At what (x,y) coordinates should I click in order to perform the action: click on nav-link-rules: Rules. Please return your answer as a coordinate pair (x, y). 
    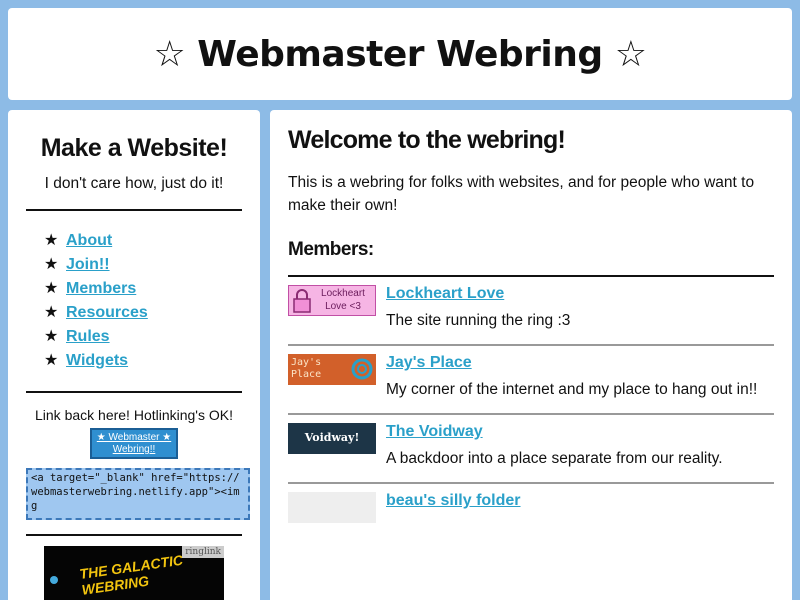
    Looking at the image, I should click on (88, 337).